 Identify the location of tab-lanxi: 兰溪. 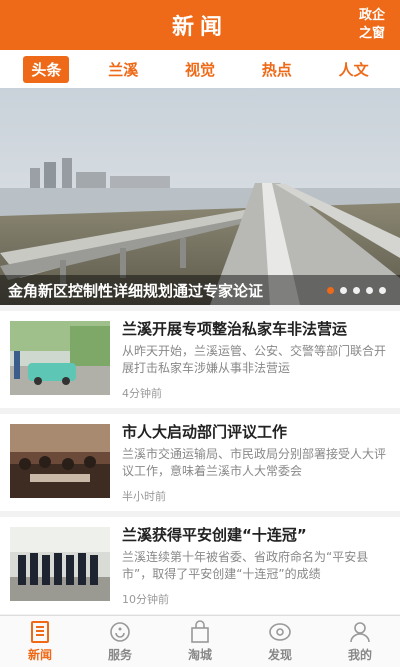
(123, 69).